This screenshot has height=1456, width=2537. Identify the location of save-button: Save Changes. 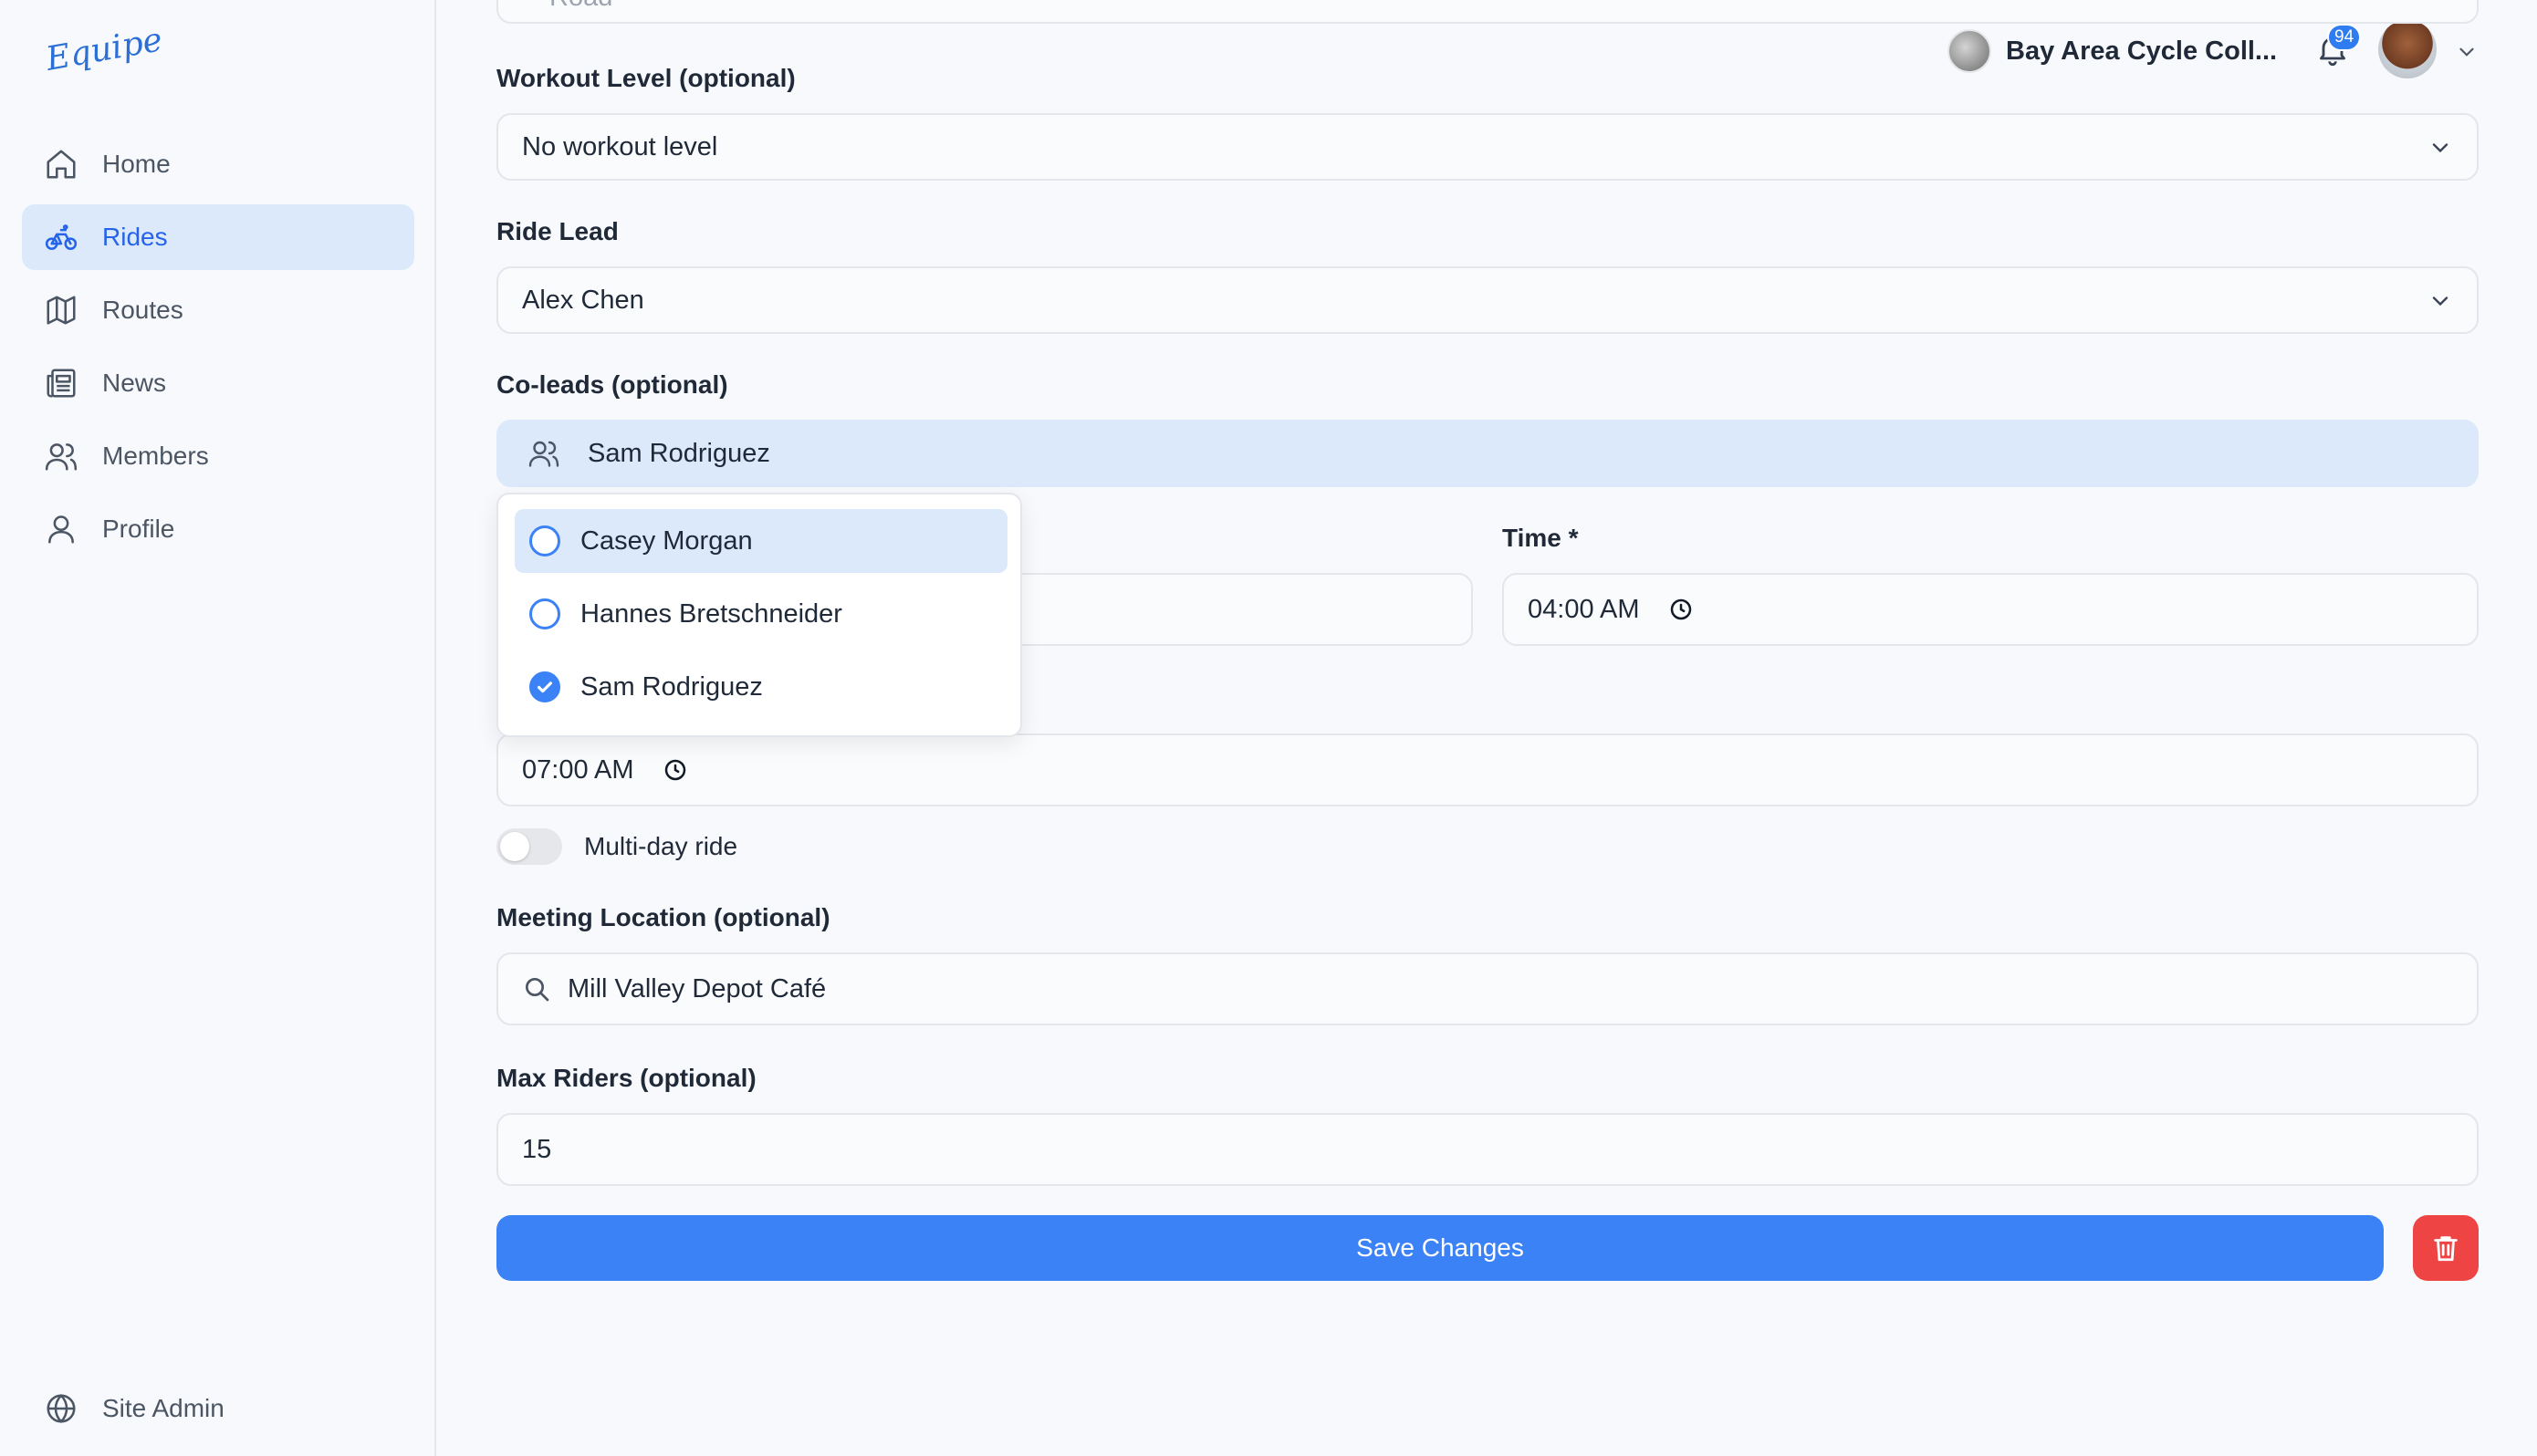
(1440, 1248).